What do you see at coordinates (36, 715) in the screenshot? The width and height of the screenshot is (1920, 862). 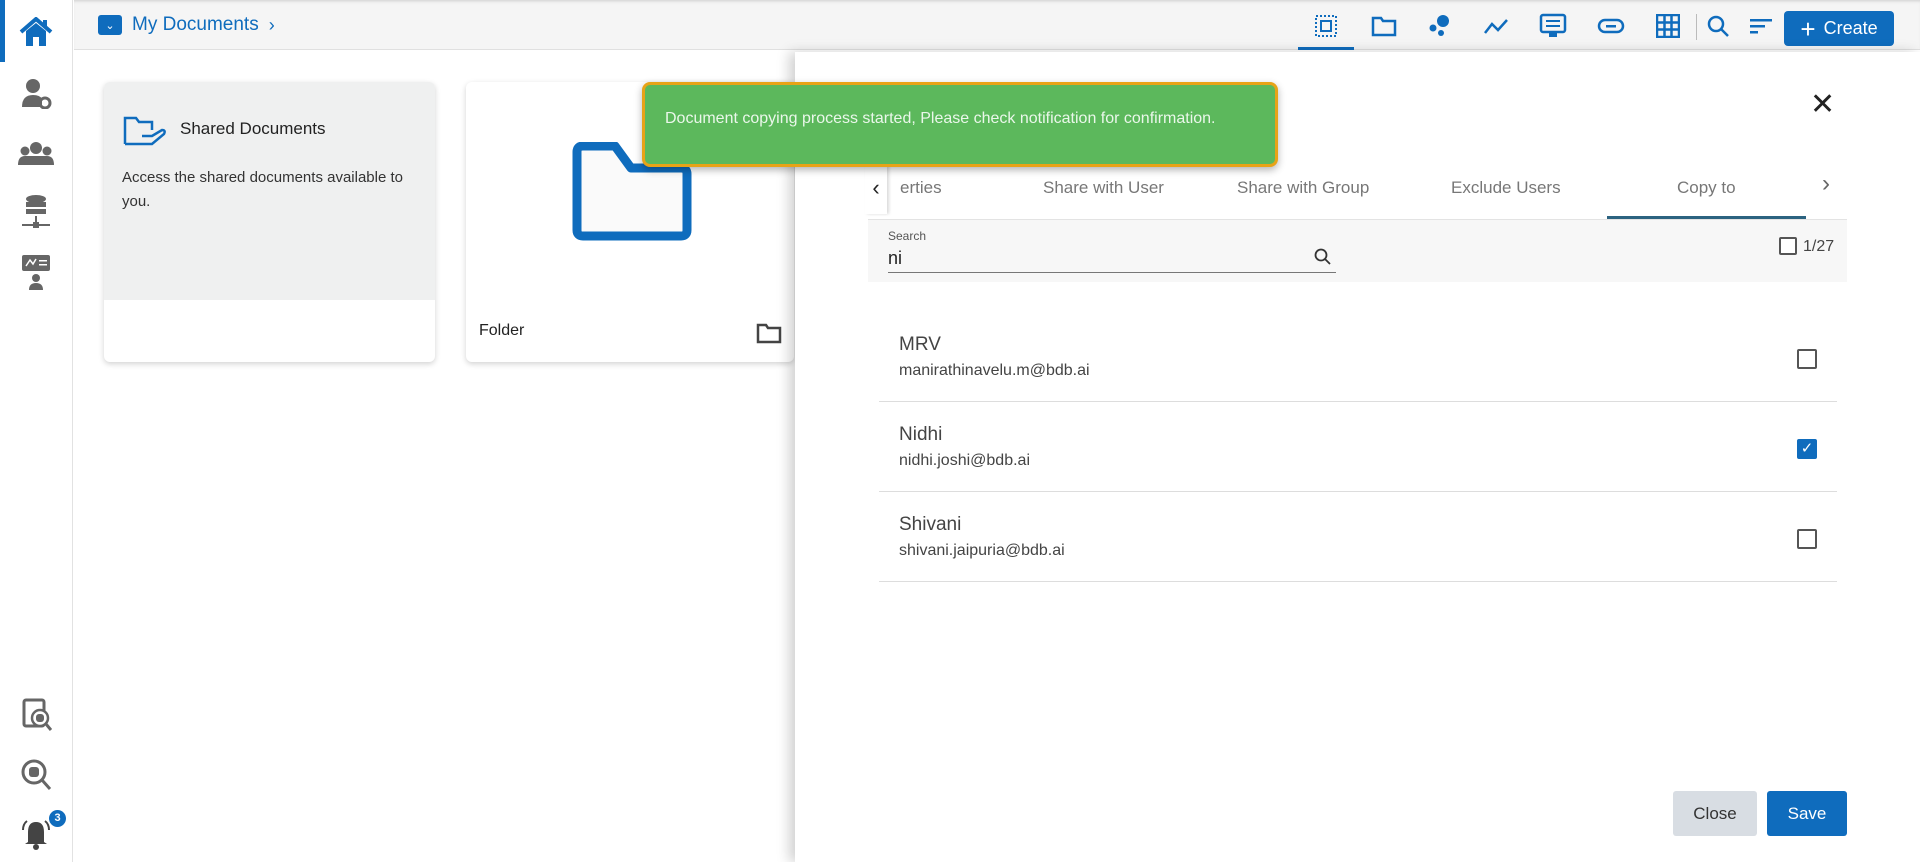 I see `data-catalog-icon` at bounding box center [36, 715].